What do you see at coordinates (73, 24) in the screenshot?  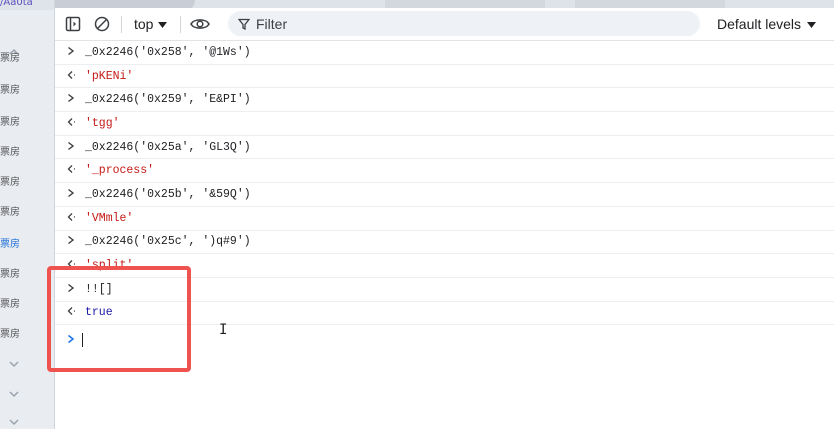 I see `sidebar-toggle-icon` at bounding box center [73, 24].